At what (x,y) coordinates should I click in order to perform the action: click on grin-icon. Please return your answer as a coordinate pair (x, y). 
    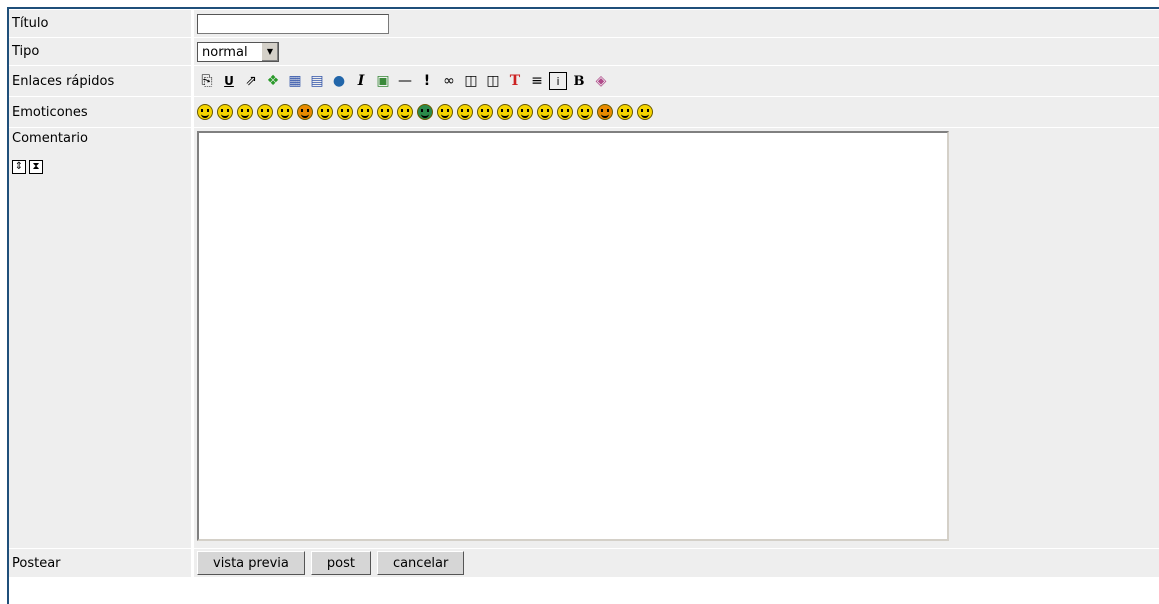
    Looking at the image, I should click on (425, 112).